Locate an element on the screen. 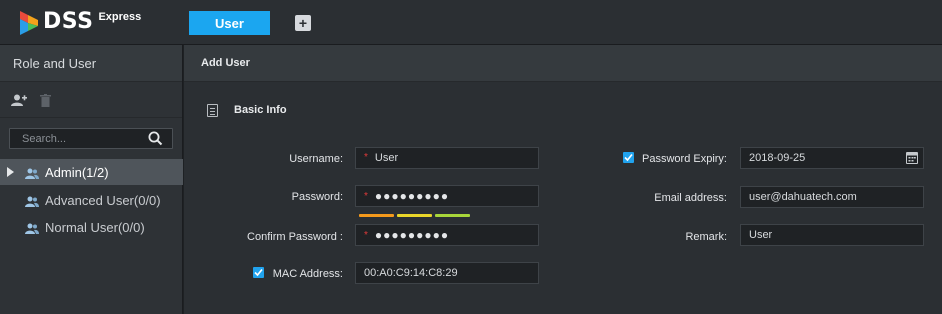 This screenshot has width=942, height=314. username-field: * User is located at coordinates (447, 158).